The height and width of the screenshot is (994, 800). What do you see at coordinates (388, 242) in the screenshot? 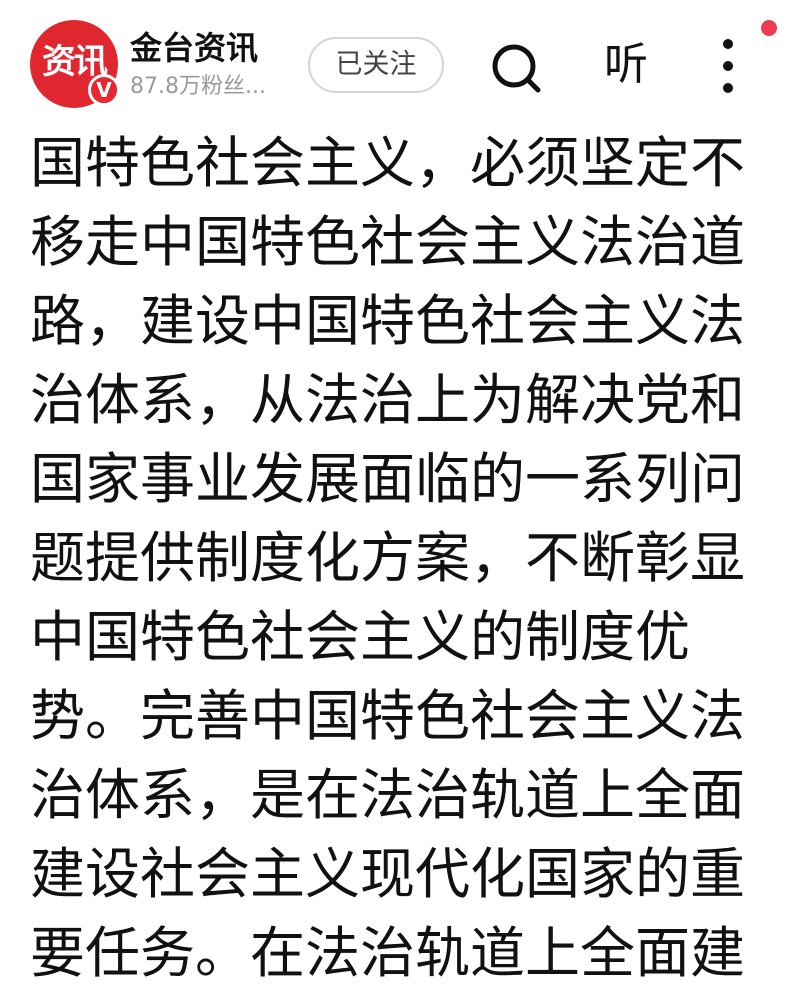
I see `article-line: 移走中国特色社会主义法治道` at bounding box center [388, 242].